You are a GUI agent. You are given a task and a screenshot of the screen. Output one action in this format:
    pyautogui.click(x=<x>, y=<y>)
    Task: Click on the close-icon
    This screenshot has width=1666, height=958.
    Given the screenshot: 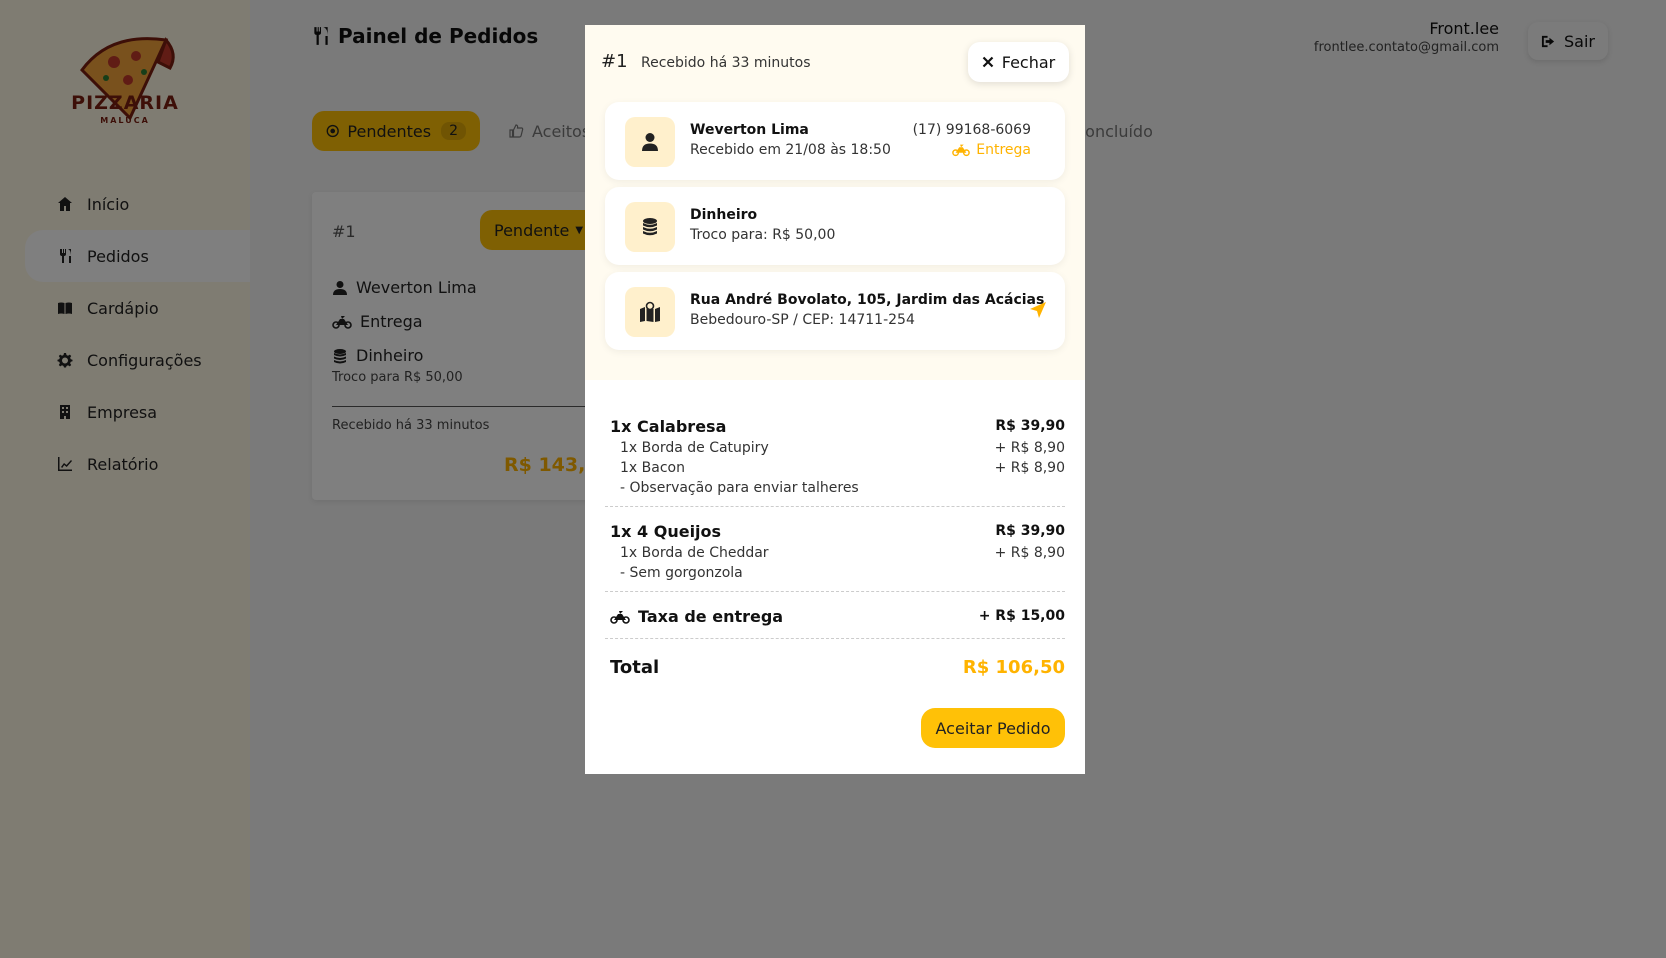 What is the action you would take?
    pyautogui.click(x=988, y=62)
    